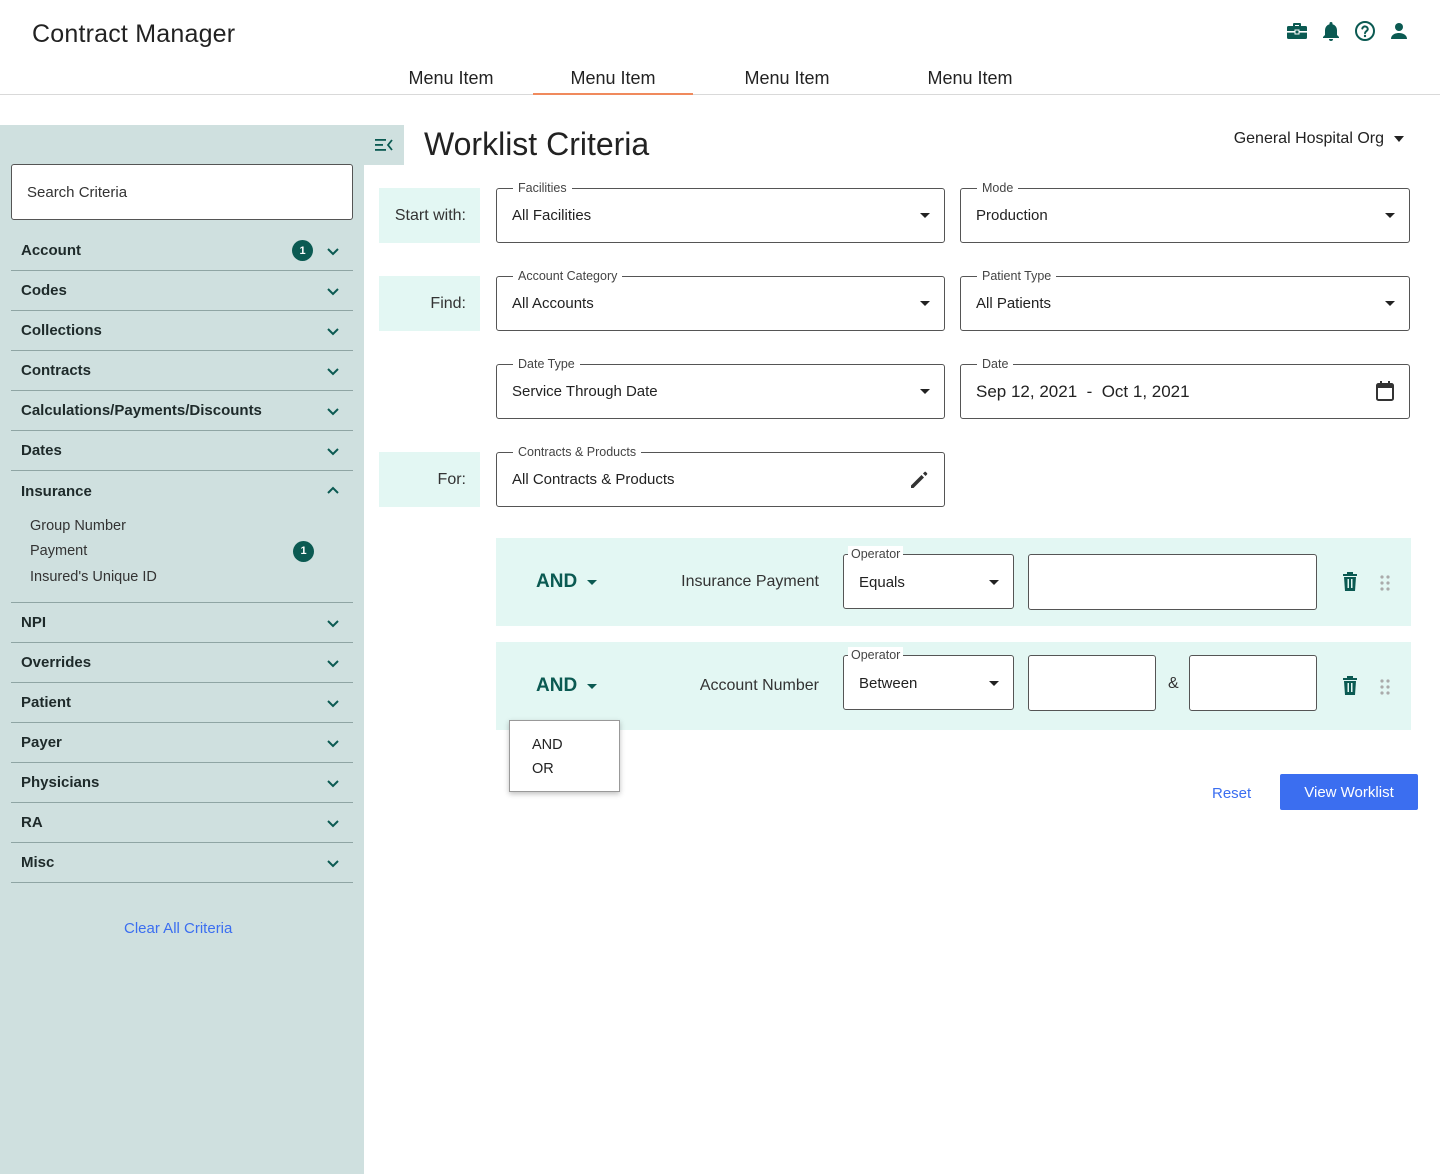  Describe the element at coordinates (182, 663) in the screenshot. I see `criteria-section-overrides: Overrides` at that location.